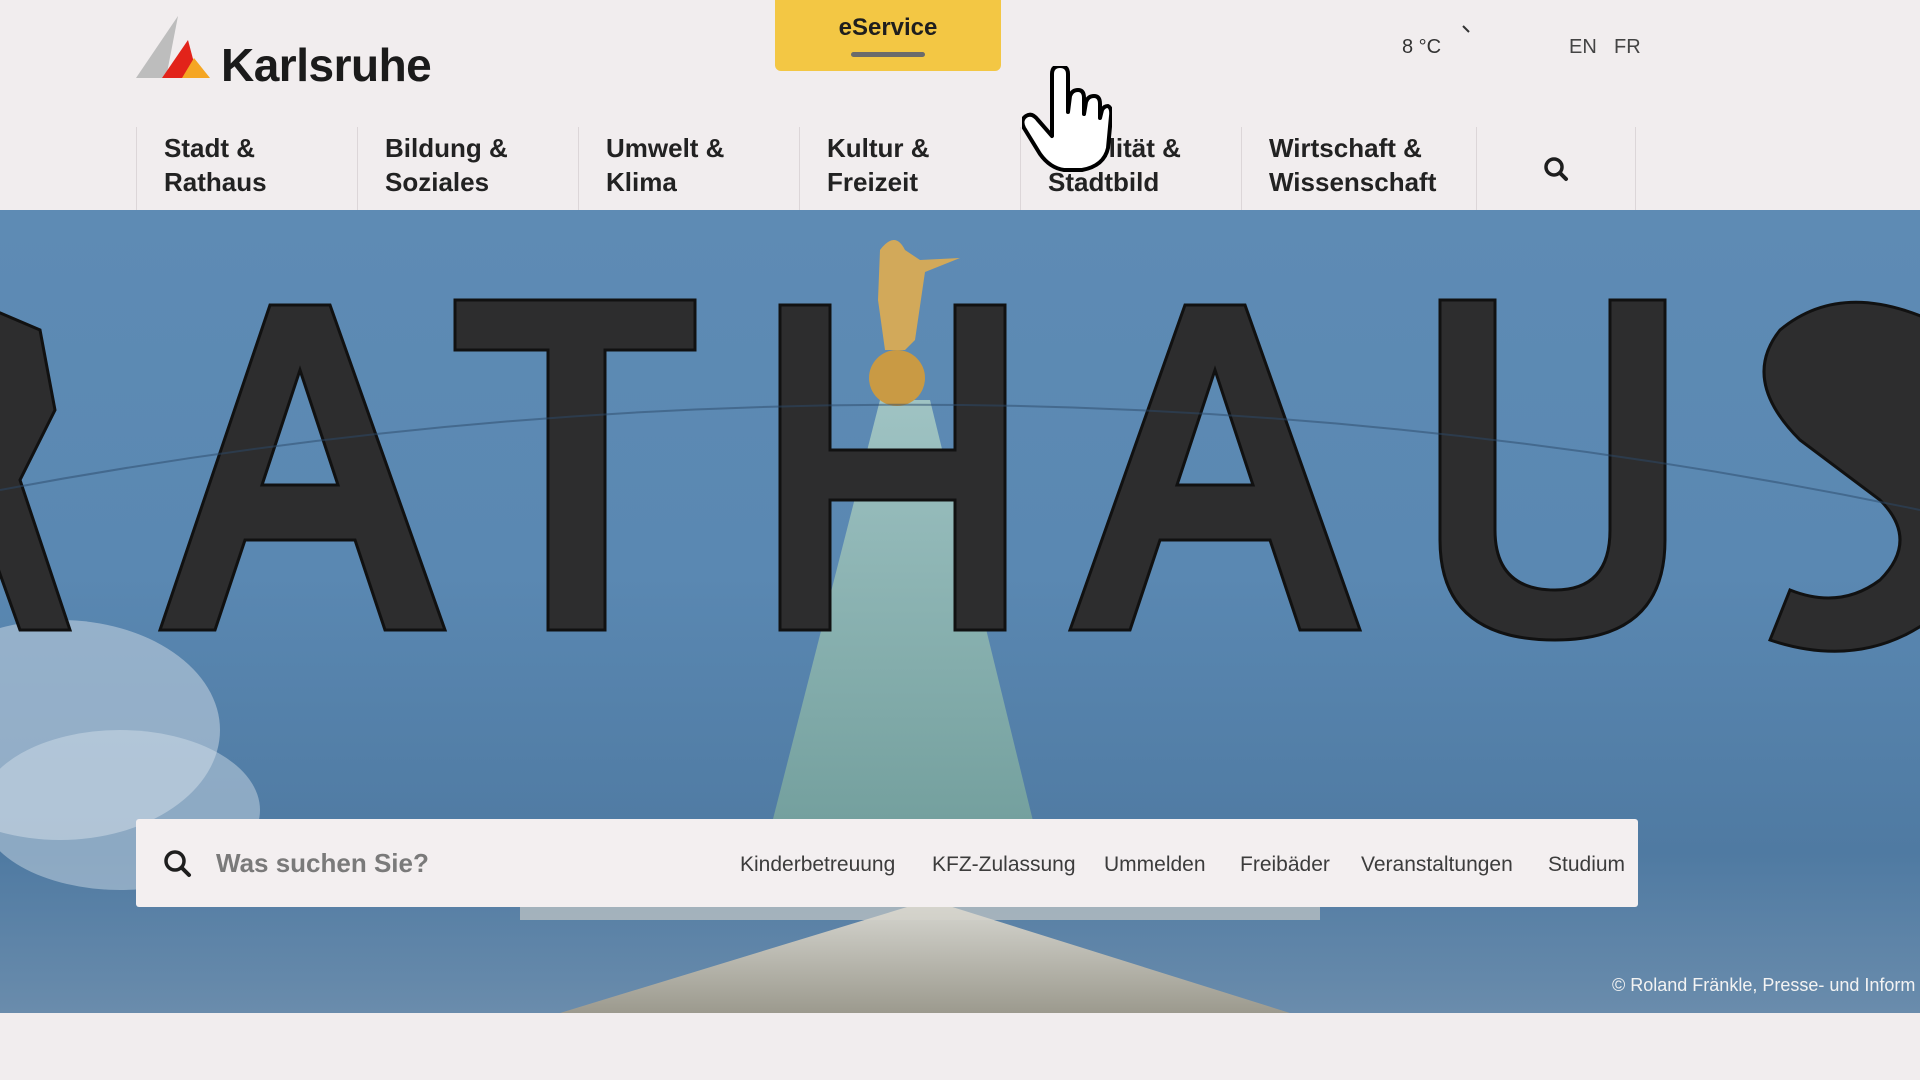 This screenshot has width=1920, height=1080. What do you see at coordinates (1586, 865) in the screenshot?
I see `quick-link-studium: Studium` at bounding box center [1586, 865].